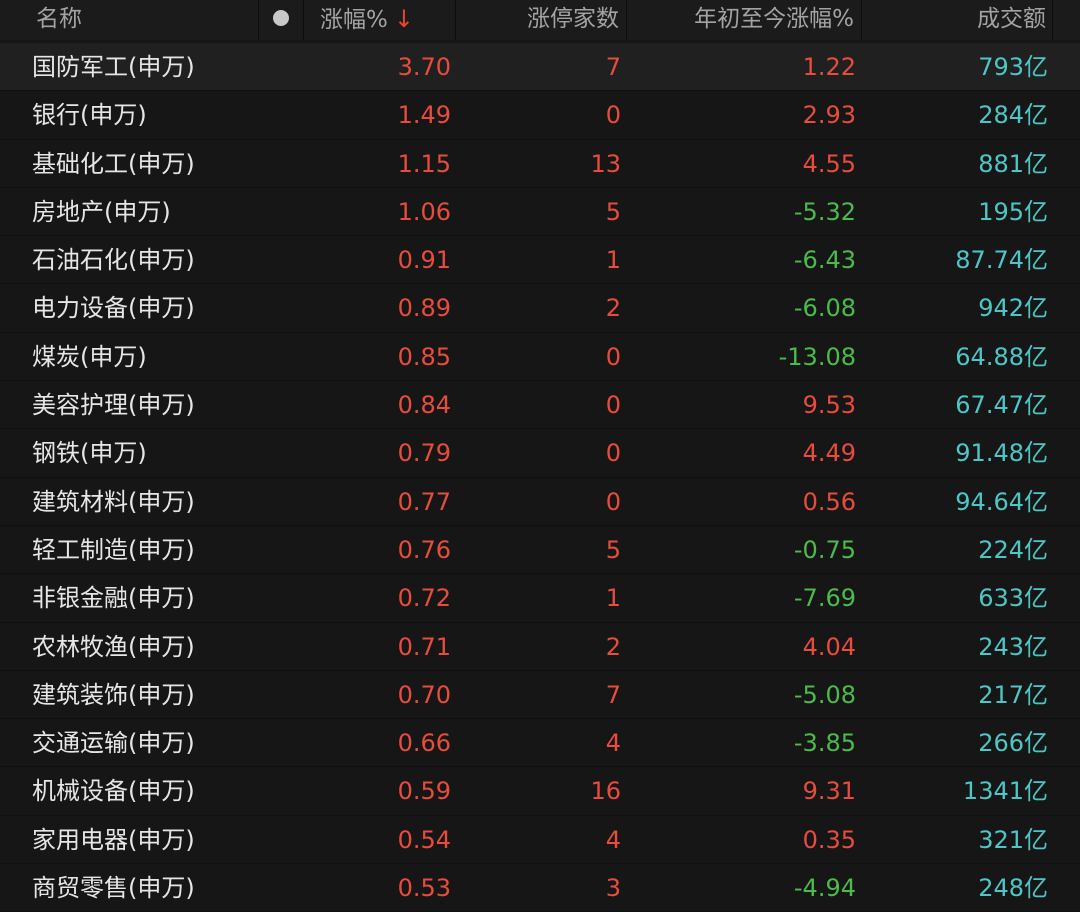 This screenshot has height=912, width=1080. Describe the element at coordinates (824, 549) in the screenshot. I see `row-ytd: -0.75` at that location.